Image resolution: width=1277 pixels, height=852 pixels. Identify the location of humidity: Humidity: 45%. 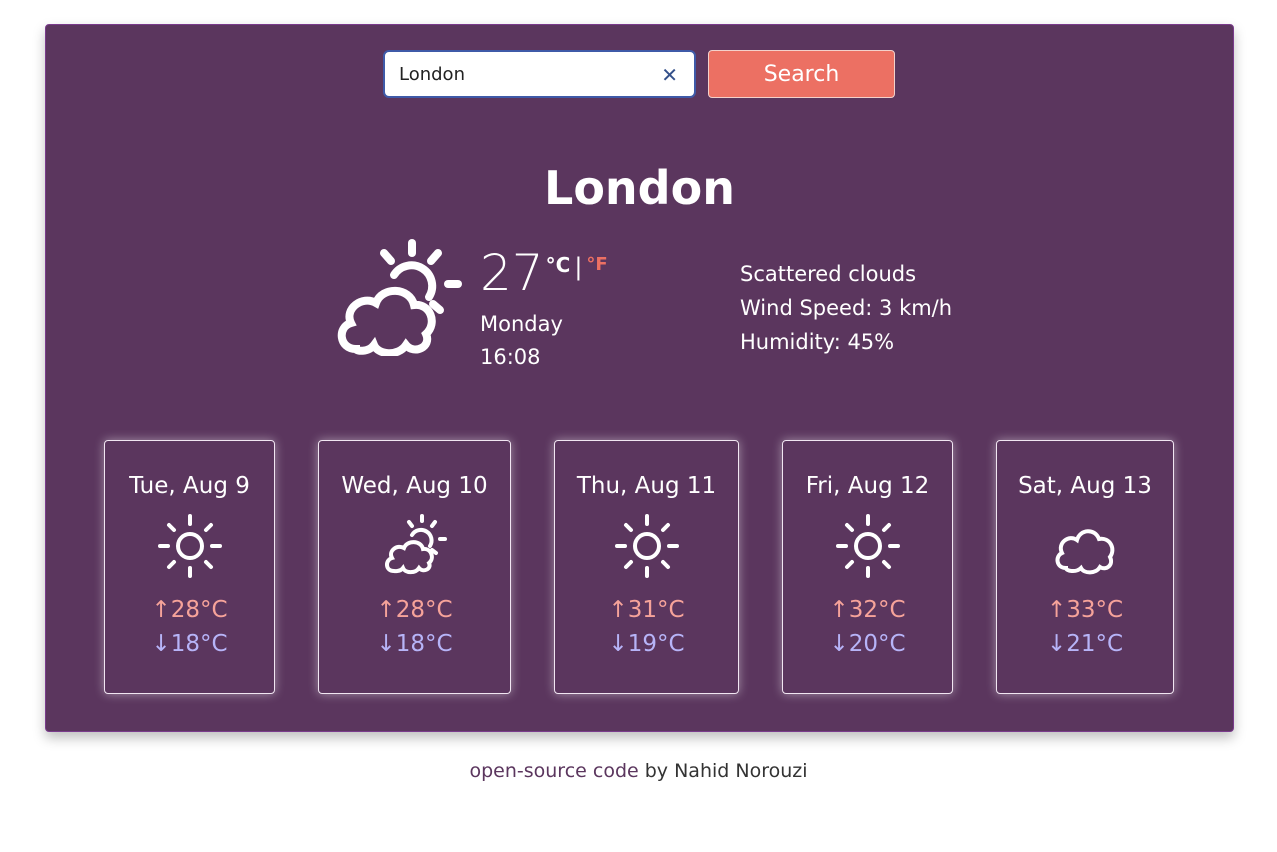
(817, 342).